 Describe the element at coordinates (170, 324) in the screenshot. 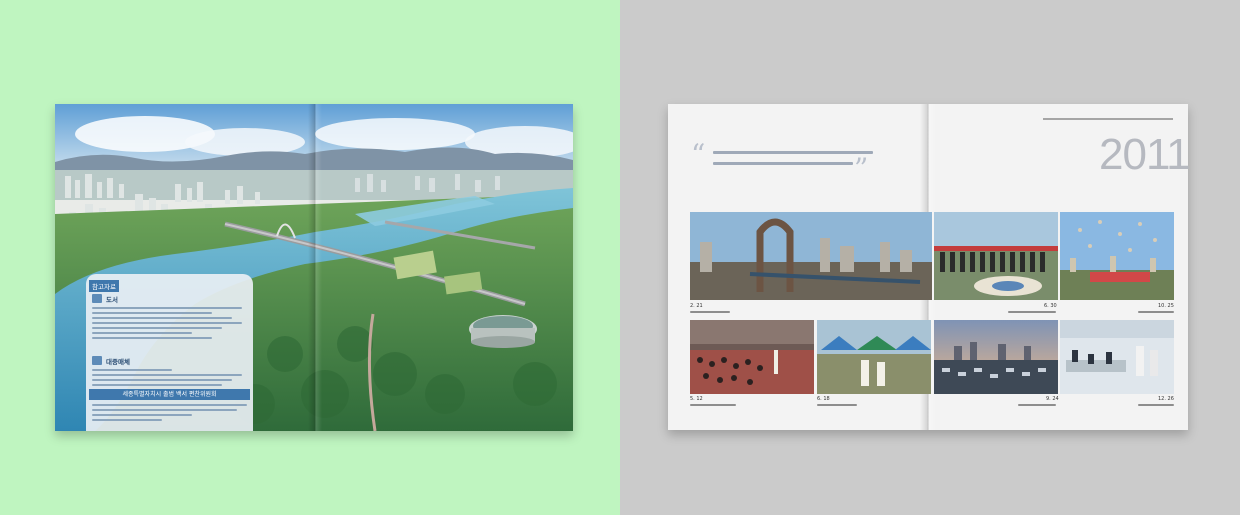

I see `books-list` at that location.